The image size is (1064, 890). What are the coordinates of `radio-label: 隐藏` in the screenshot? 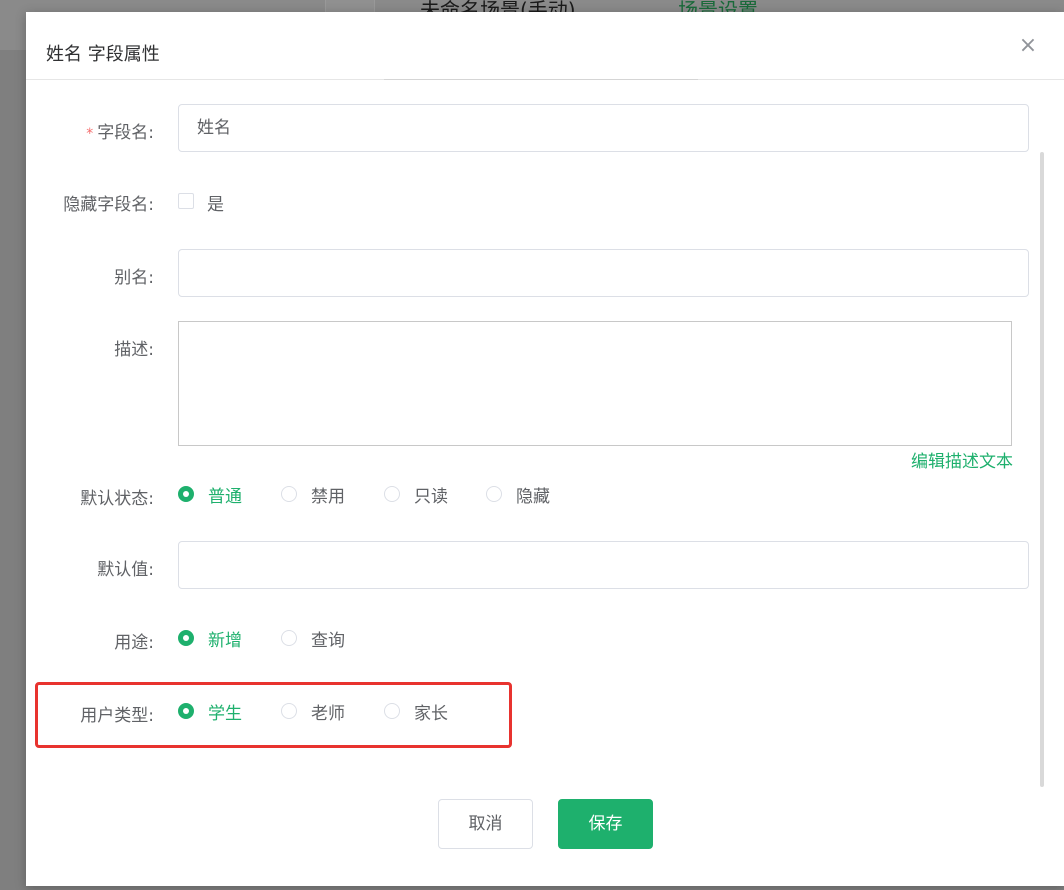 It's located at (533, 496).